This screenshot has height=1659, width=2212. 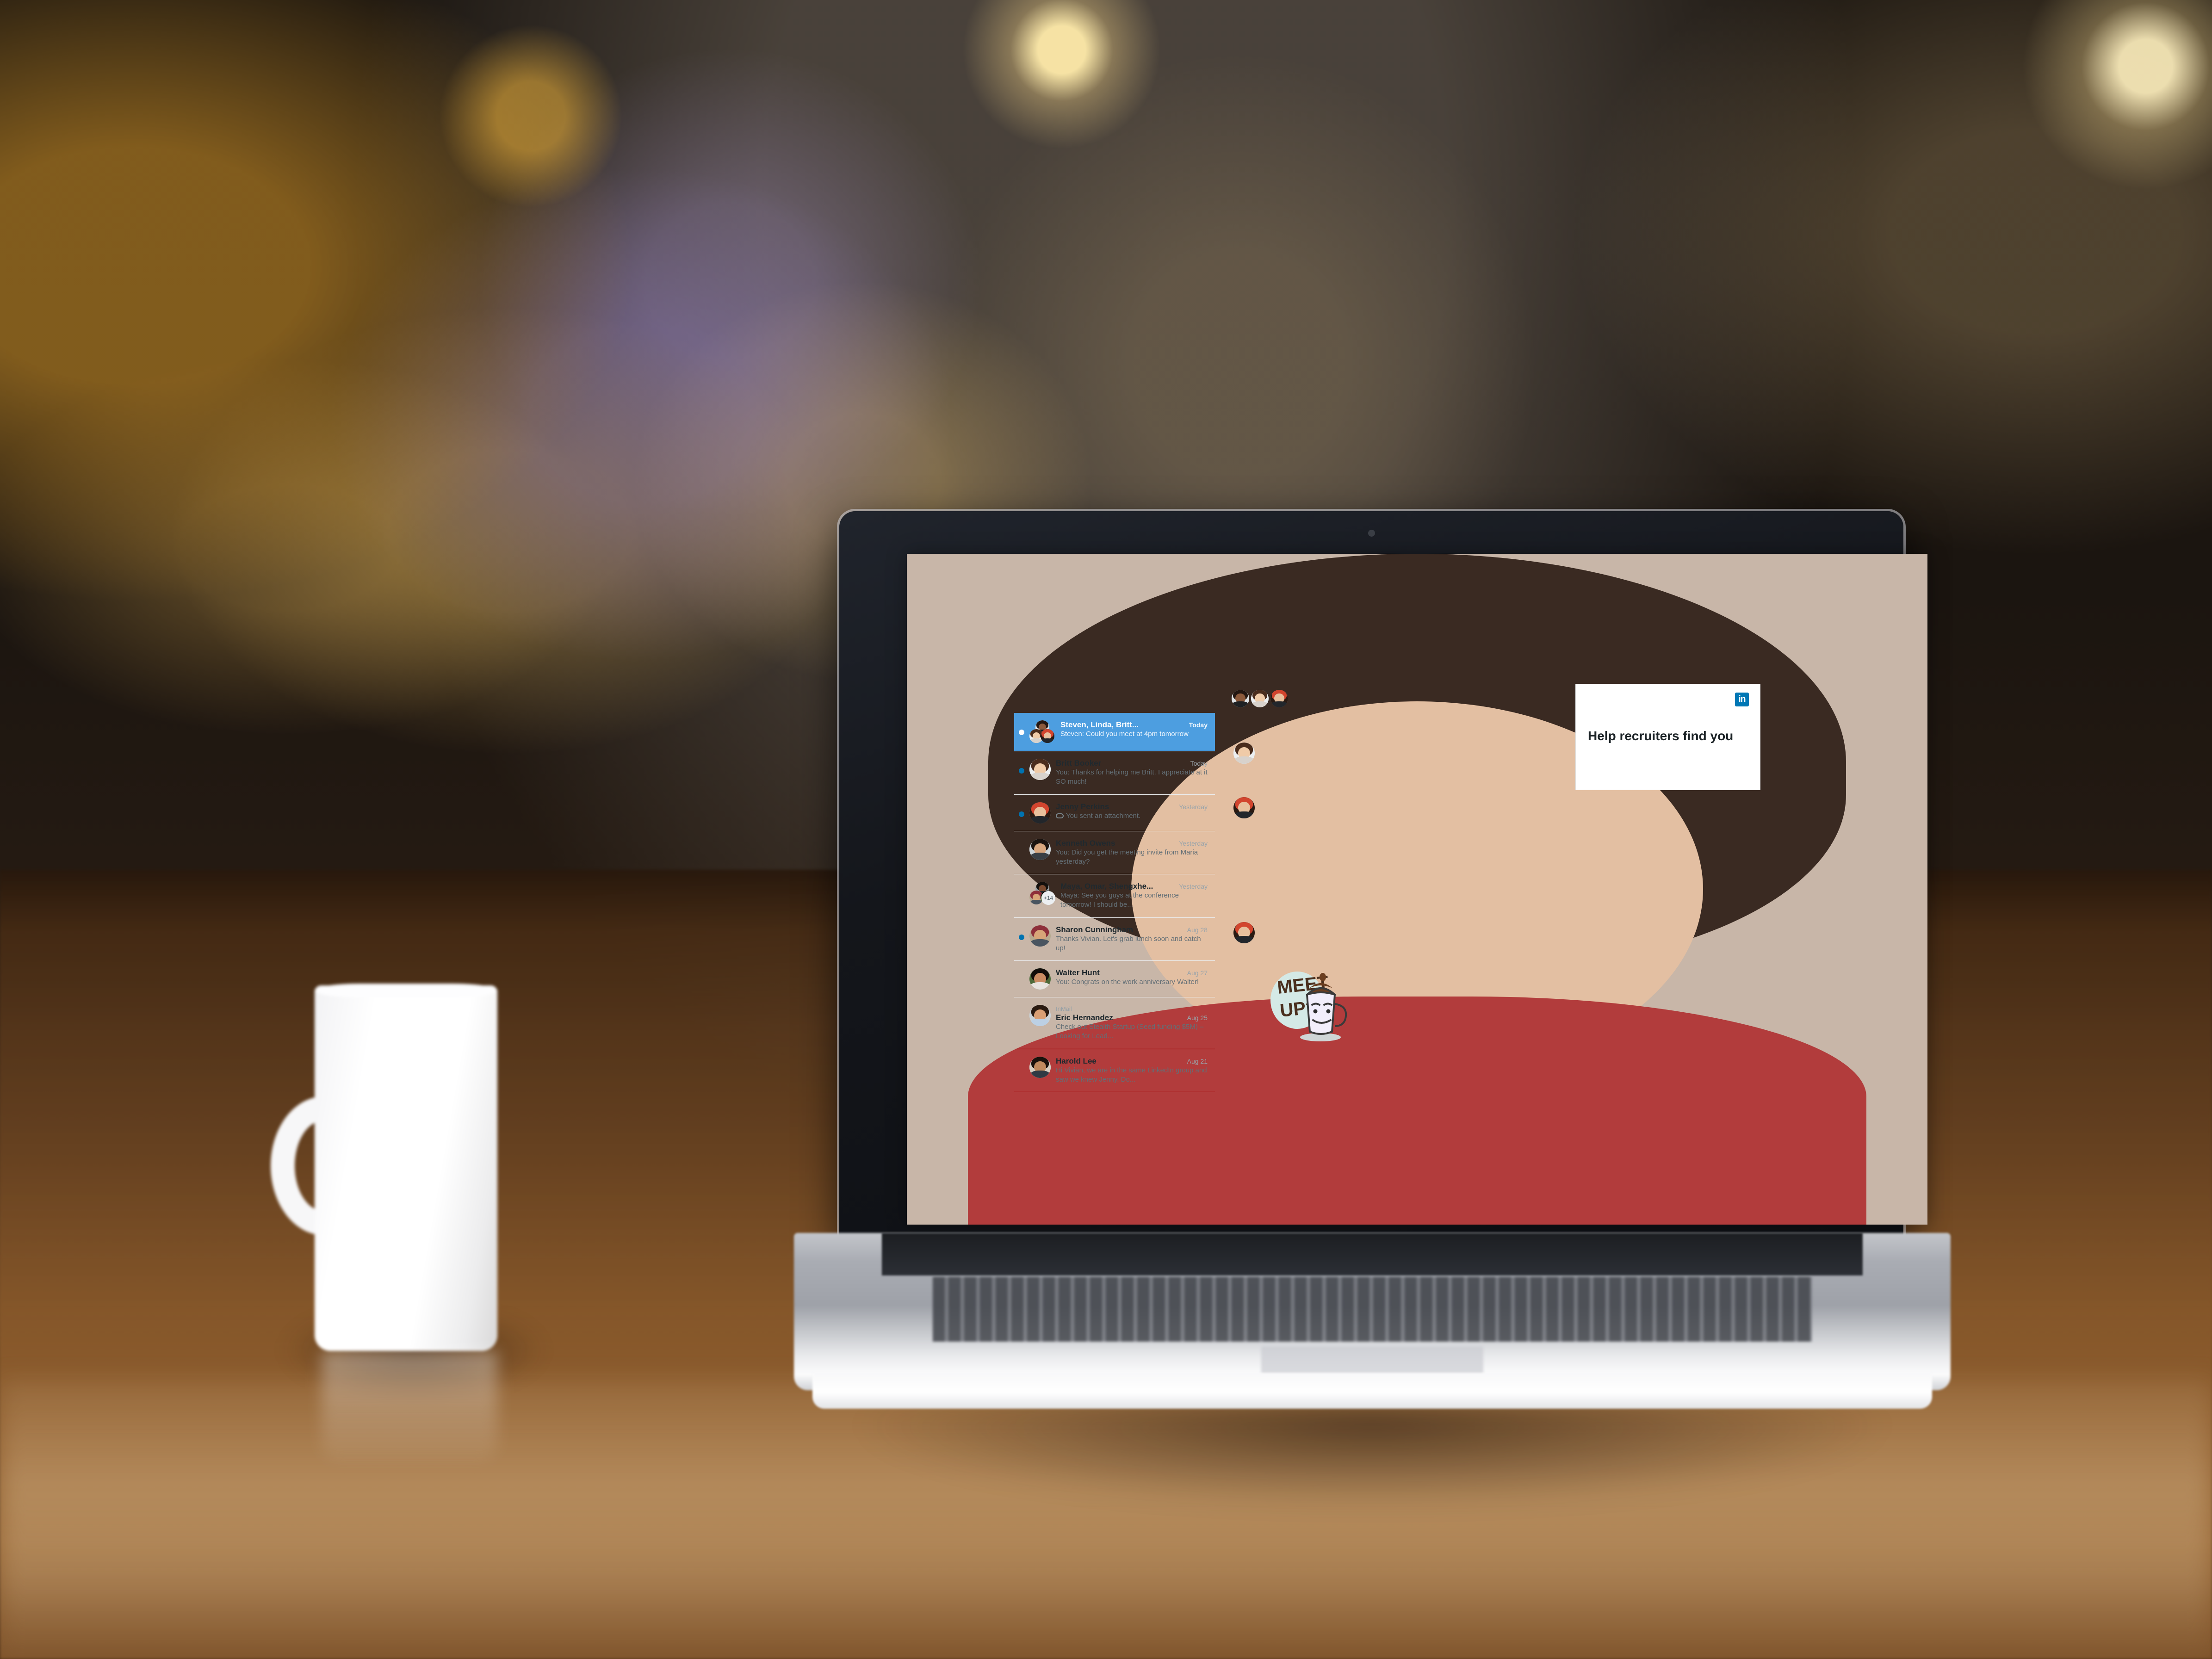 I want to click on webcam-icon, so click(x=1371, y=533).